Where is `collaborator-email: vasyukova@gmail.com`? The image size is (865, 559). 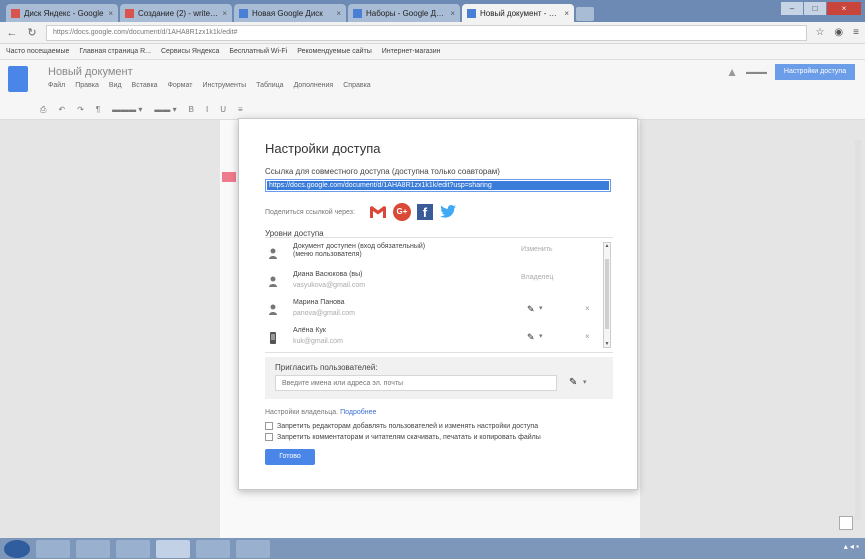 collaborator-email: vasyukova@gmail.com is located at coordinates (329, 285).